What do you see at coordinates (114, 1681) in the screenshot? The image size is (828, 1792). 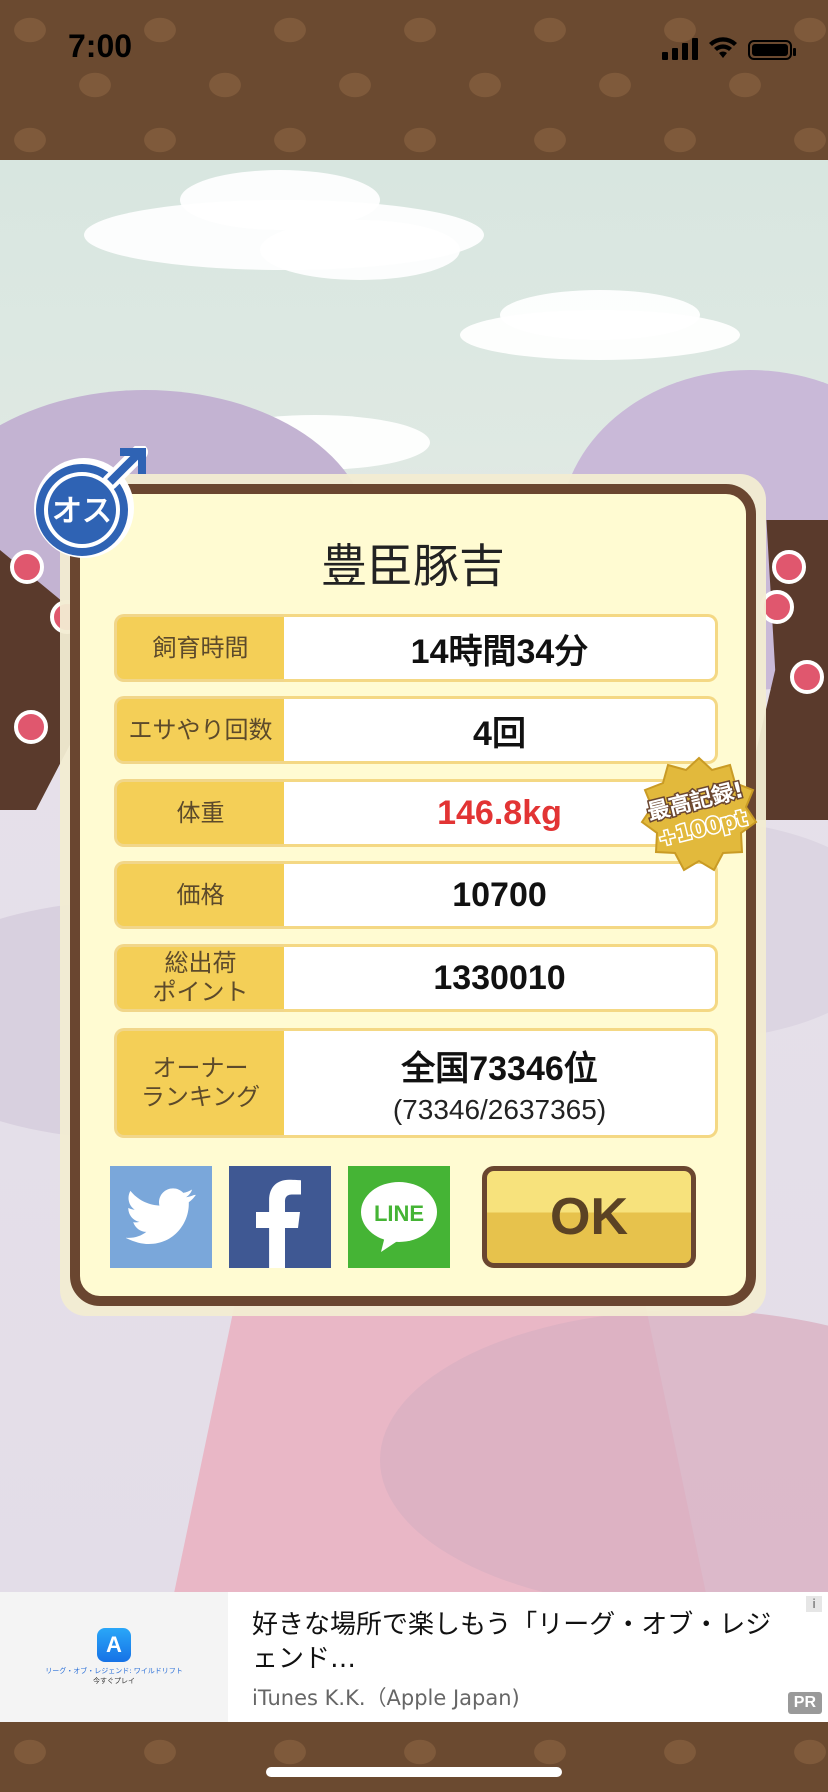 I see `ad-app-cta: 今すぐプレイ` at bounding box center [114, 1681].